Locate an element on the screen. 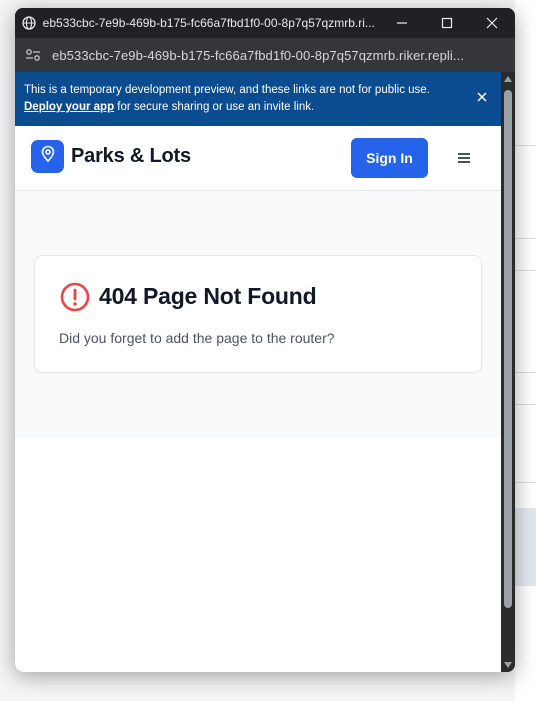 This screenshot has height=701, width=536. brand-name: Parks & Lots is located at coordinates (131, 156).